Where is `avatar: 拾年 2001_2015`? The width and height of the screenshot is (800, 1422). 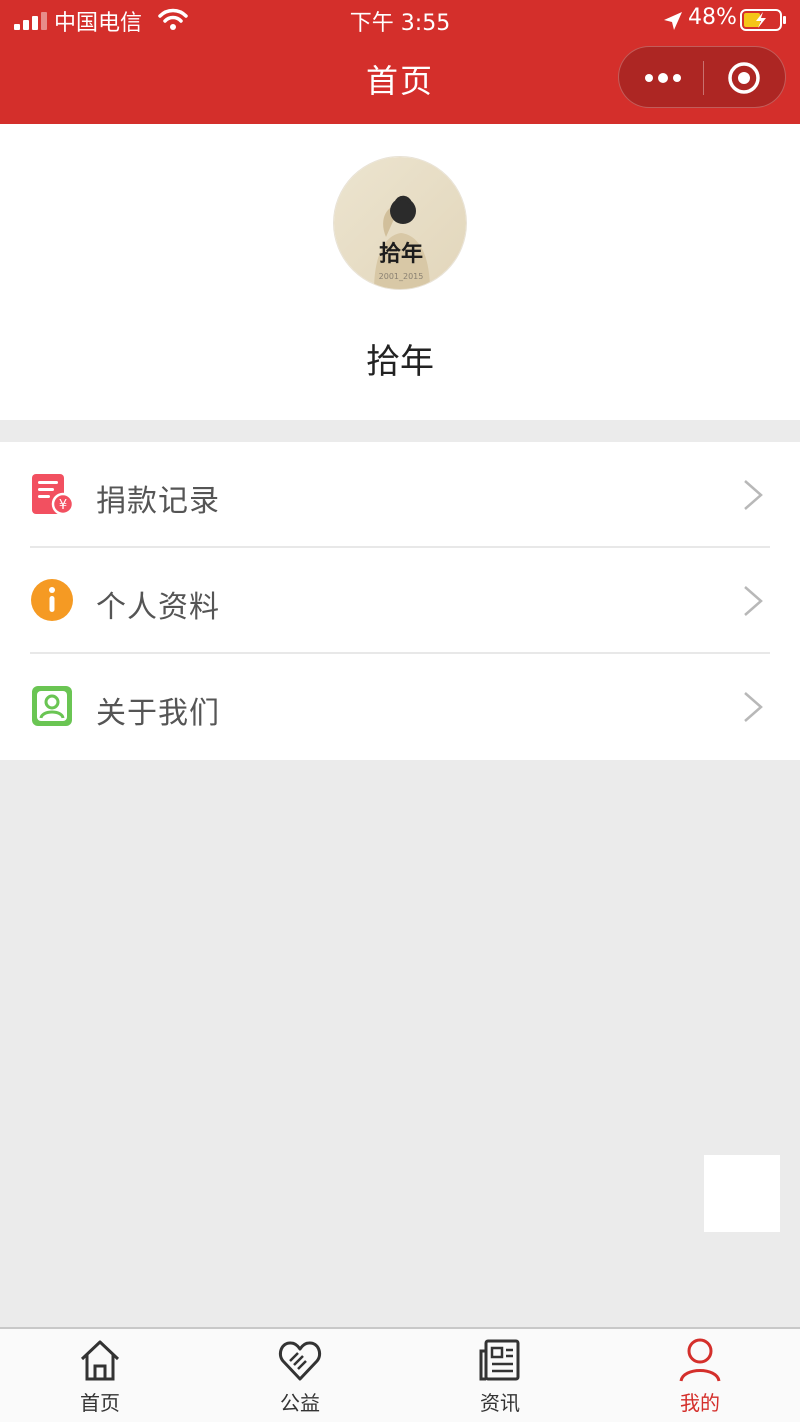 avatar: 拾年 2001_2015 is located at coordinates (400, 223).